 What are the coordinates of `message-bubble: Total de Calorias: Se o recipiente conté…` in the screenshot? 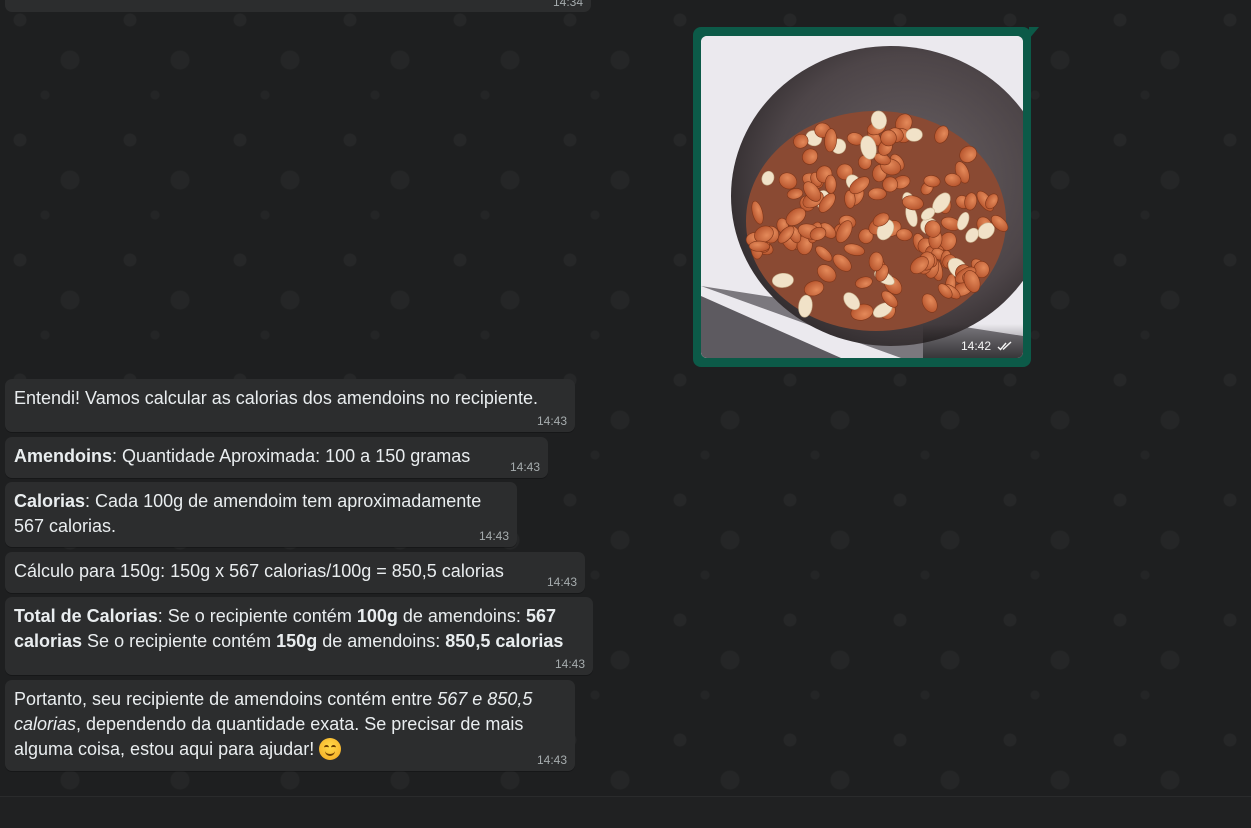 It's located at (299, 636).